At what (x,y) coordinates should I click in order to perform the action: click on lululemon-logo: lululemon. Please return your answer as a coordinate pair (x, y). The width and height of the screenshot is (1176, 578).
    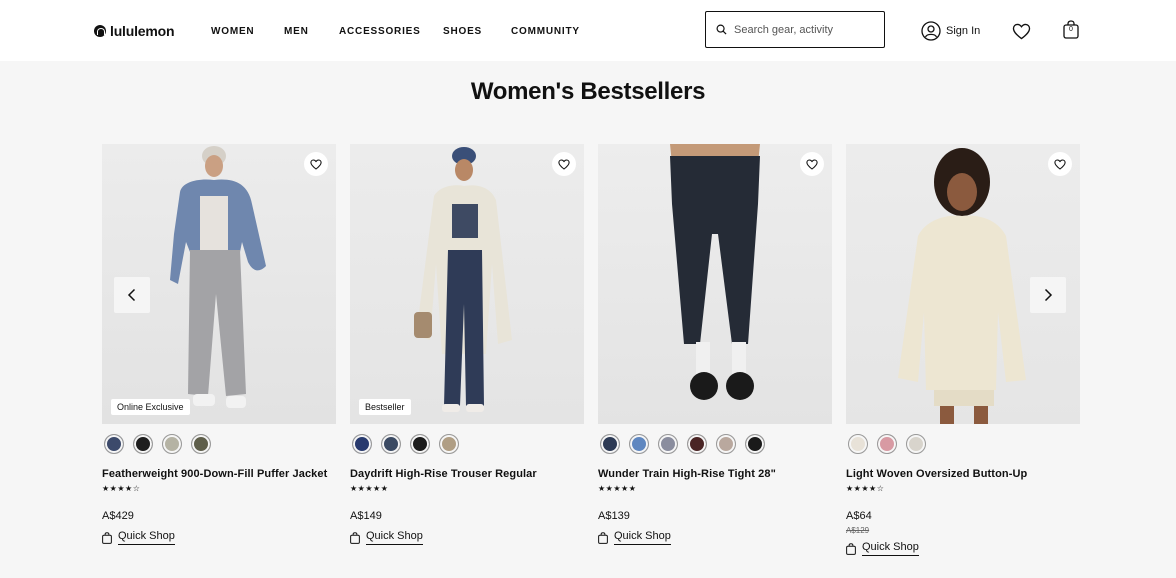
    Looking at the image, I should click on (134, 31).